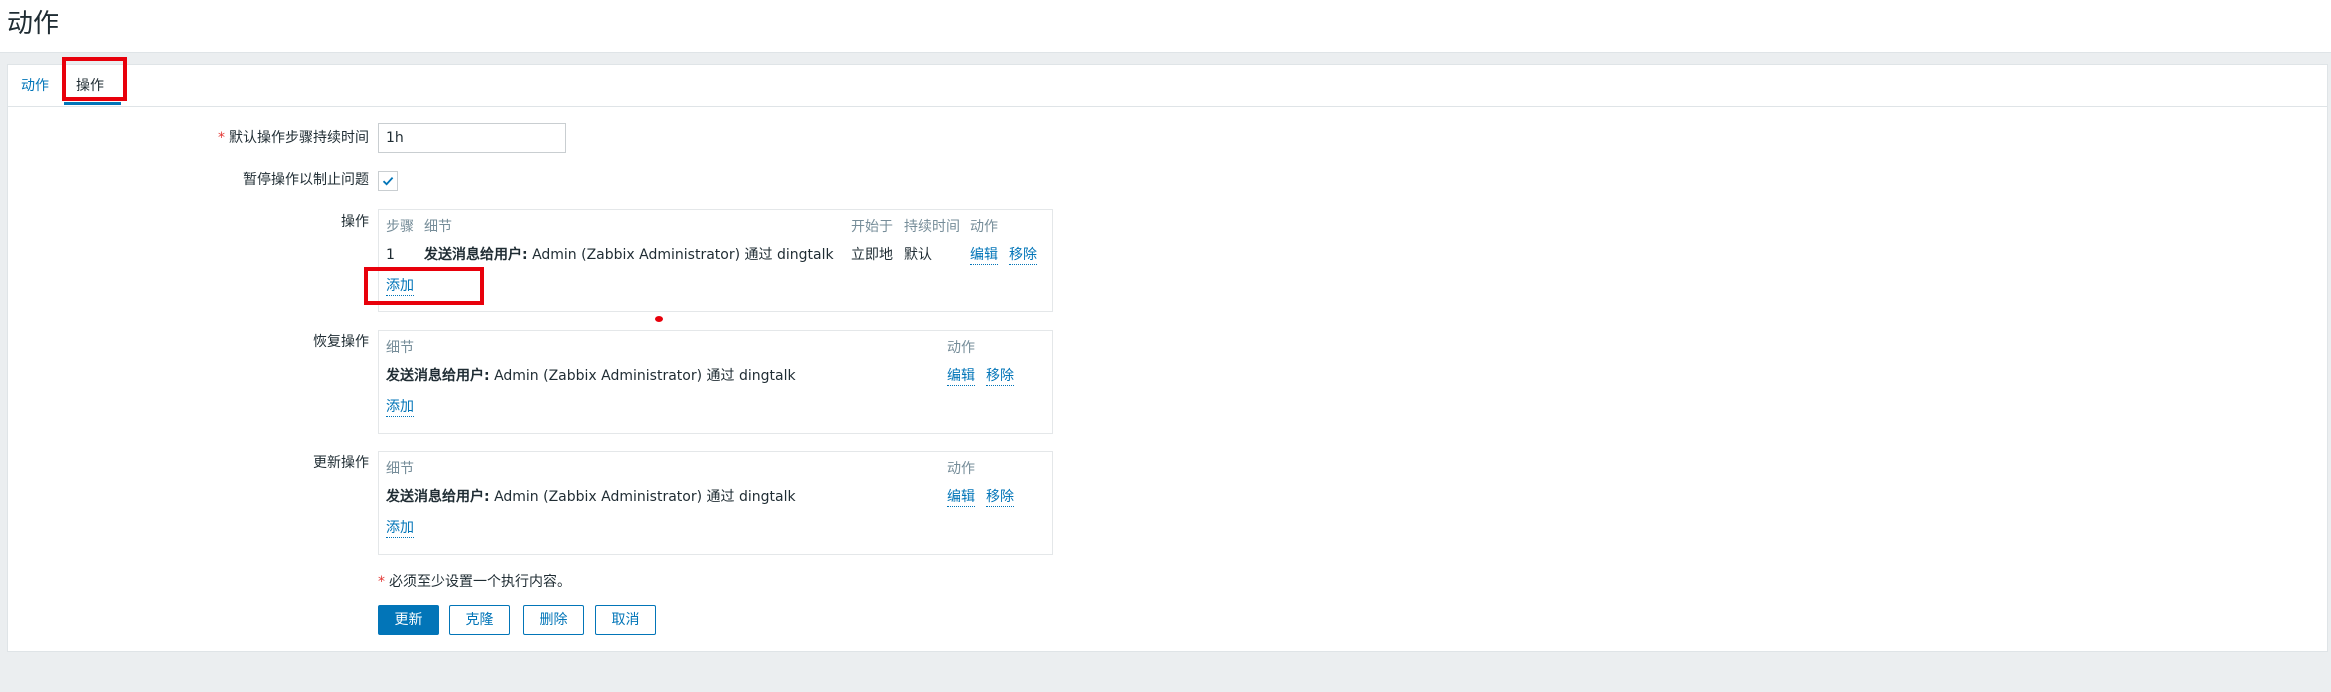  Describe the element at coordinates (1000, 376) in the screenshot. I see `recovery-remove-link: 移除` at that location.